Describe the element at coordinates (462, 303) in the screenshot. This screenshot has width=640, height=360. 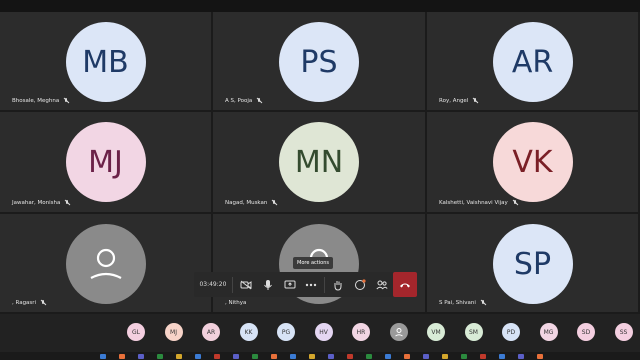
I see `participant-name: S Pai, Shivani` at that location.